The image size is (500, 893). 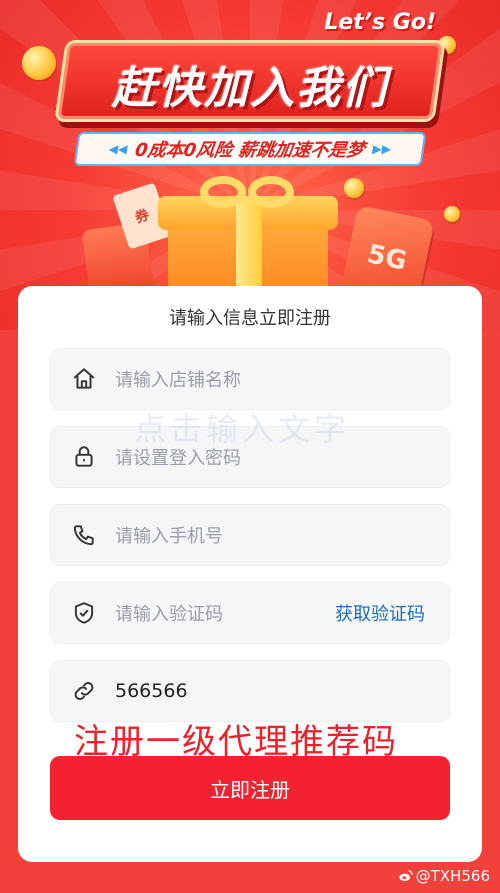 I want to click on slogan-text: 0成本0风险 薪跳加速不是梦, so click(x=249, y=150).